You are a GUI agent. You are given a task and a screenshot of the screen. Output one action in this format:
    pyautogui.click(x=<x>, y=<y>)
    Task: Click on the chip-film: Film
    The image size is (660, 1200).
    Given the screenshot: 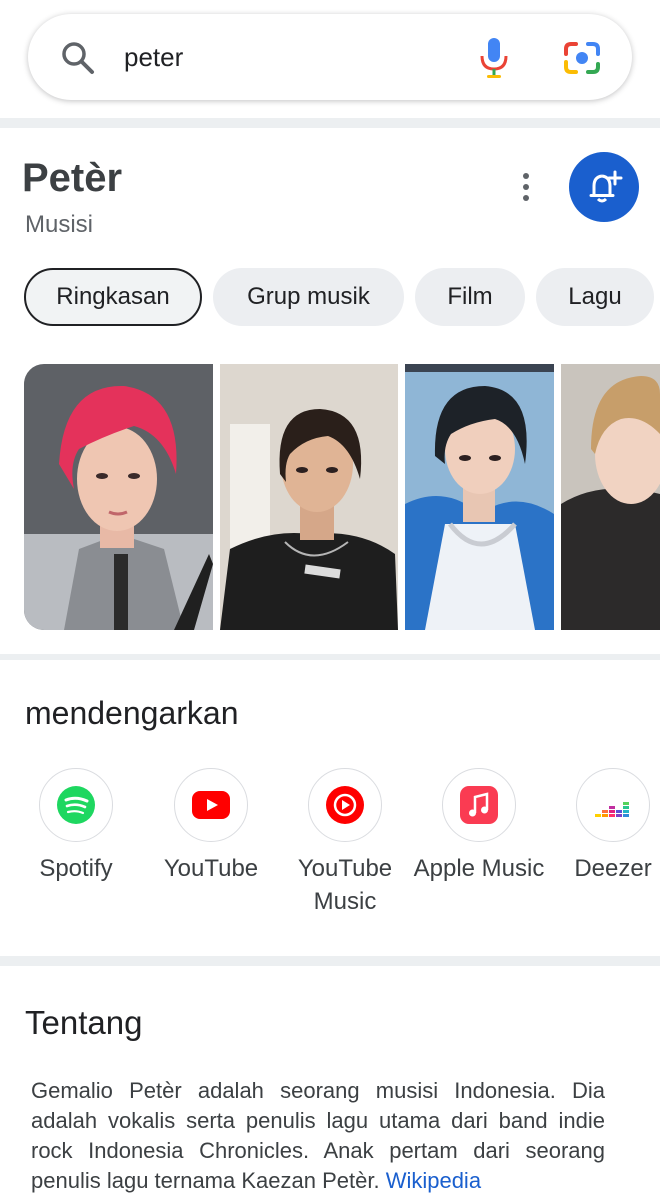 What is the action you would take?
    pyautogui.click(x=470, y=297)
    